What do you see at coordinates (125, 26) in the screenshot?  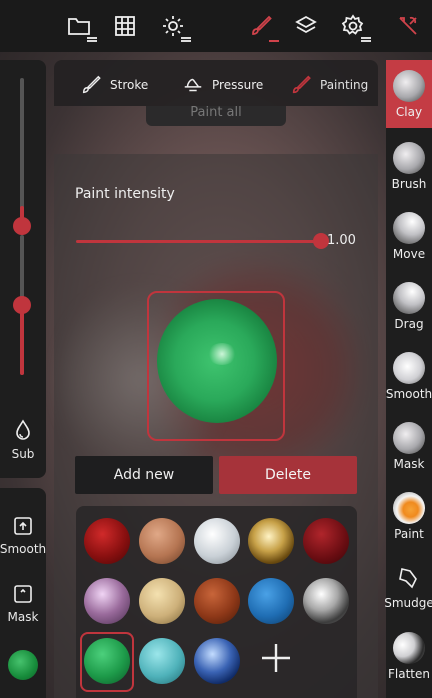 I see `grid-icon` at bounding box center [125, 26].